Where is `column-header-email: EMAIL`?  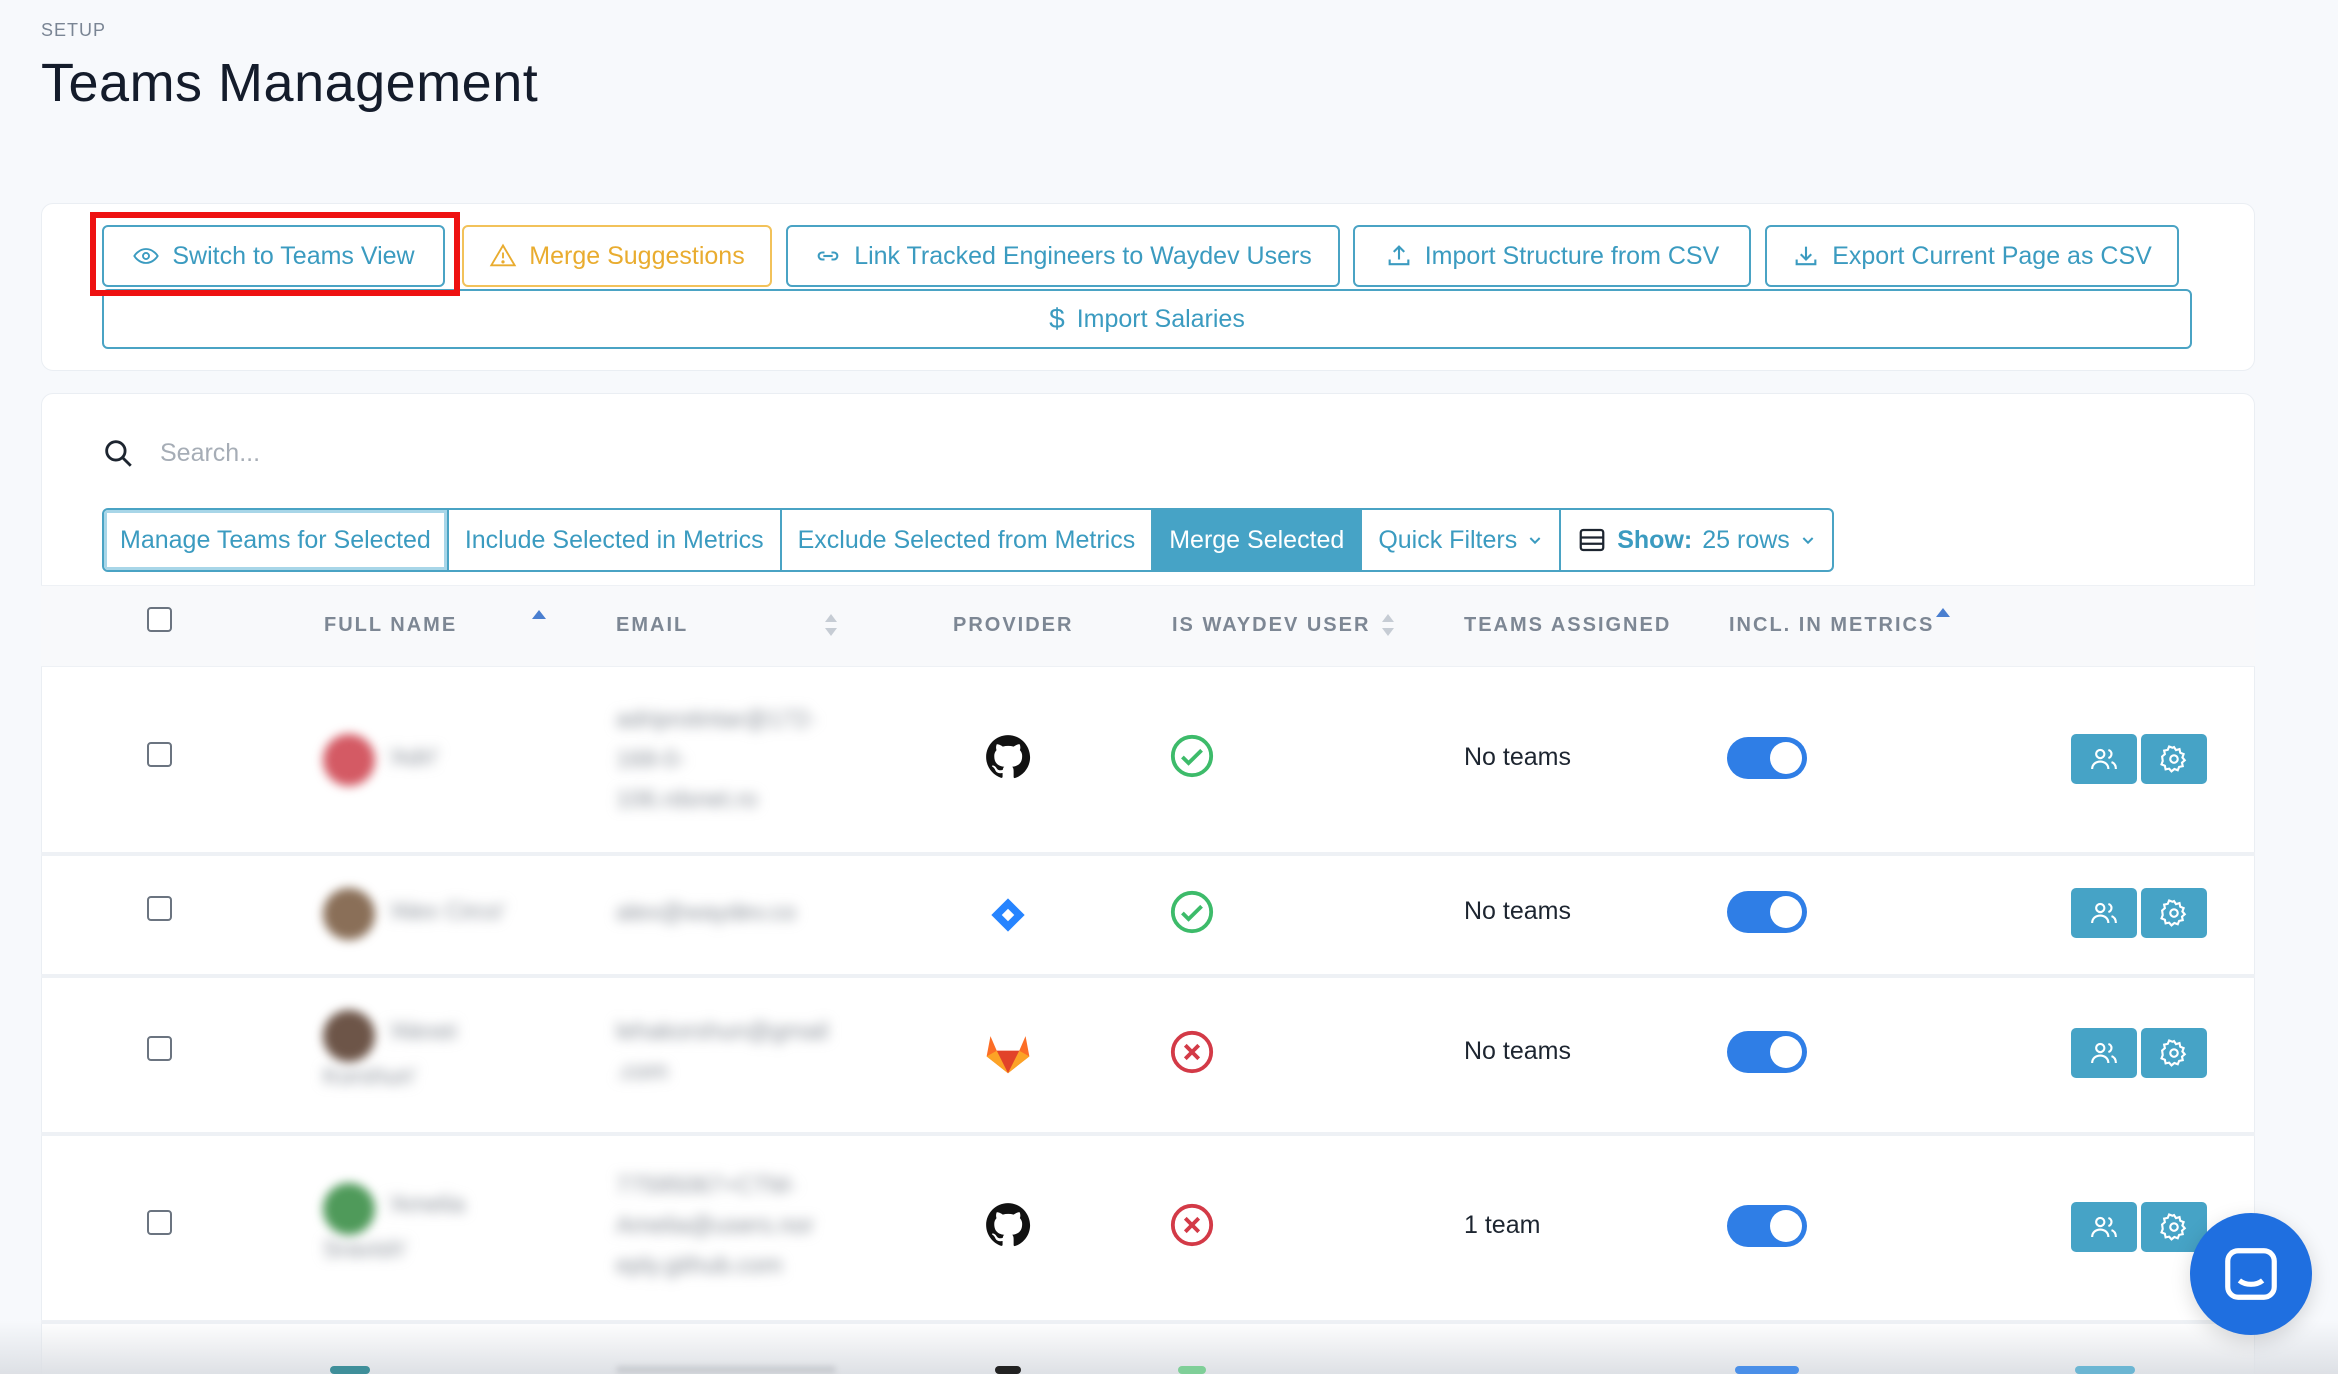 column-header-email: EMAIL is located at coordinates (652, 625).